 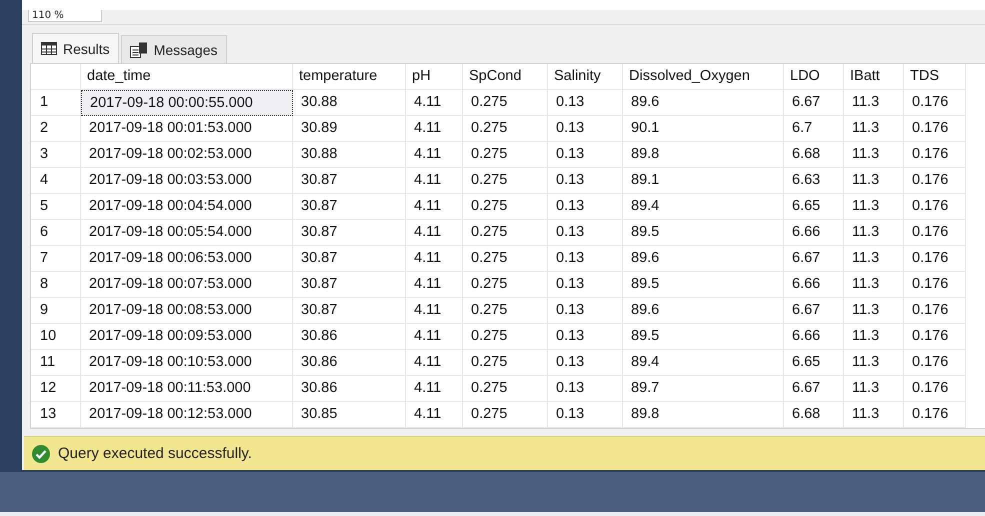 What do you see at coordinates (56, 285) in the screenshot?
I see `row-number: 8` at bounding box center [56, 285].